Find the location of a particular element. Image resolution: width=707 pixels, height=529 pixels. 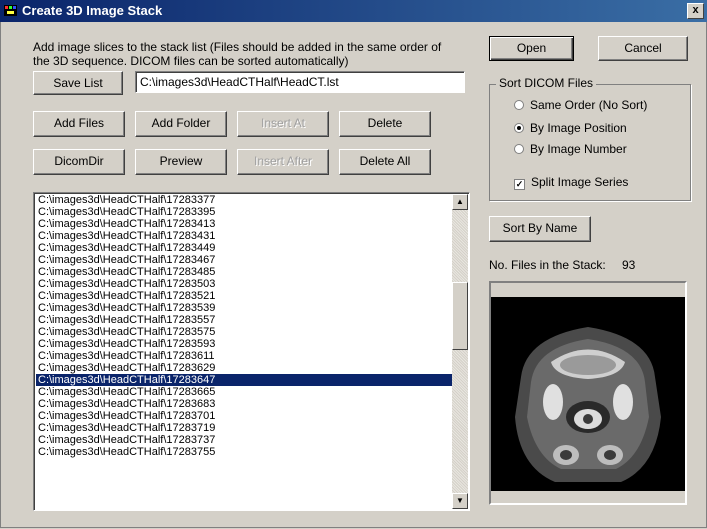

add-folder-button: Add Folder is located at coordinates (181, 124).